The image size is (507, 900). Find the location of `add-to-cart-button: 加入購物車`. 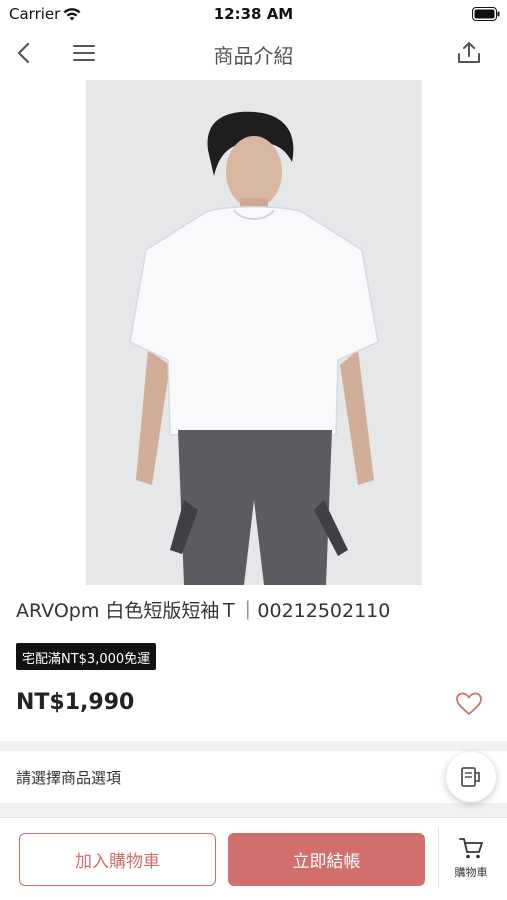

add-to-cart-button: 加入購物車 is located at coordinates (117, 859).